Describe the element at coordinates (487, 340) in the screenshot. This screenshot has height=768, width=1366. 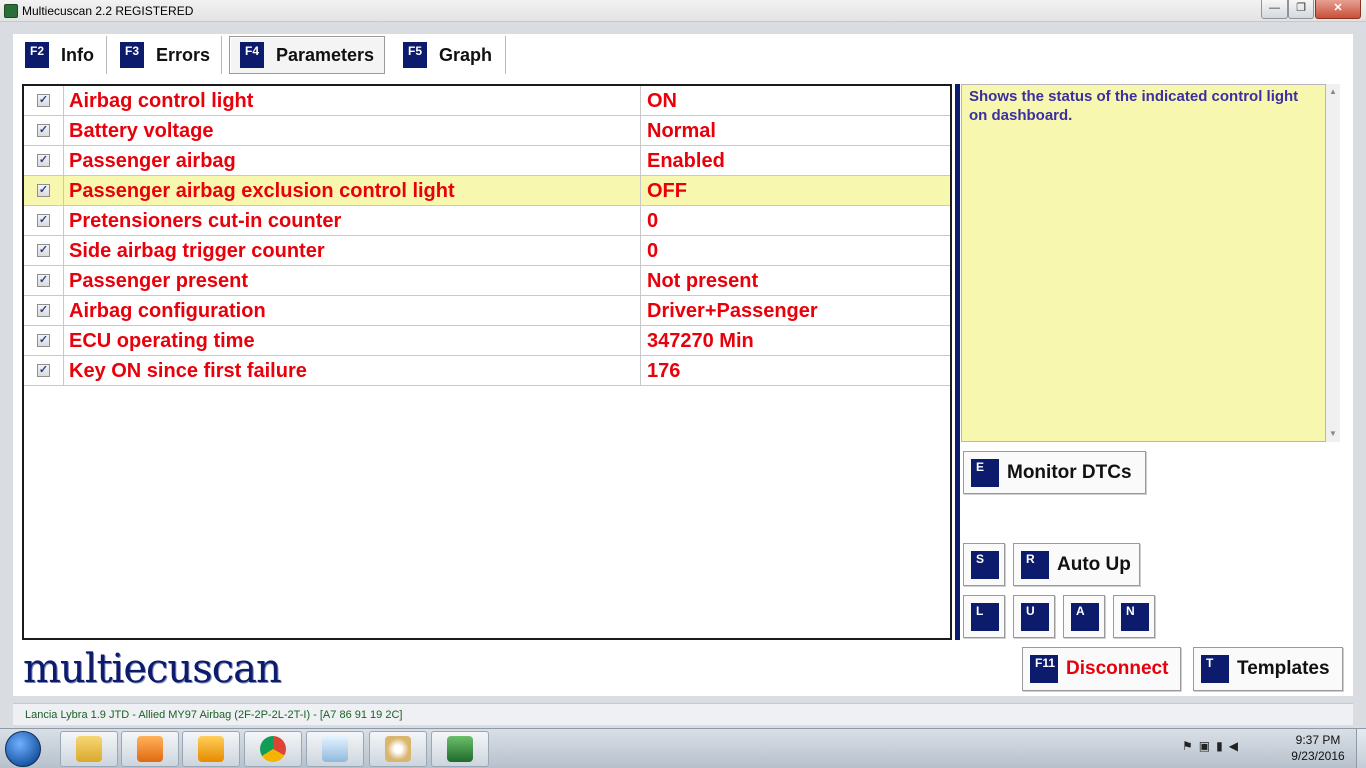
I see `table-row: ✓ ECU operating time 347270 Min` at that location.